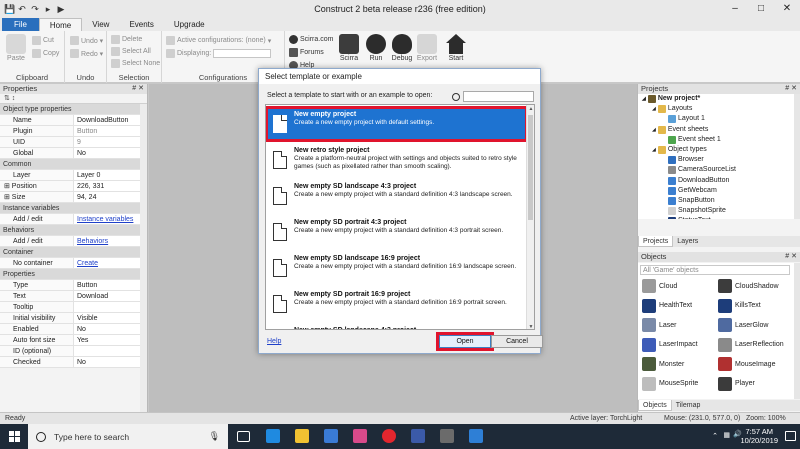 This screenshot has width=800, height=449. I want to click on tree-item: StatusText, so click(716, 217).